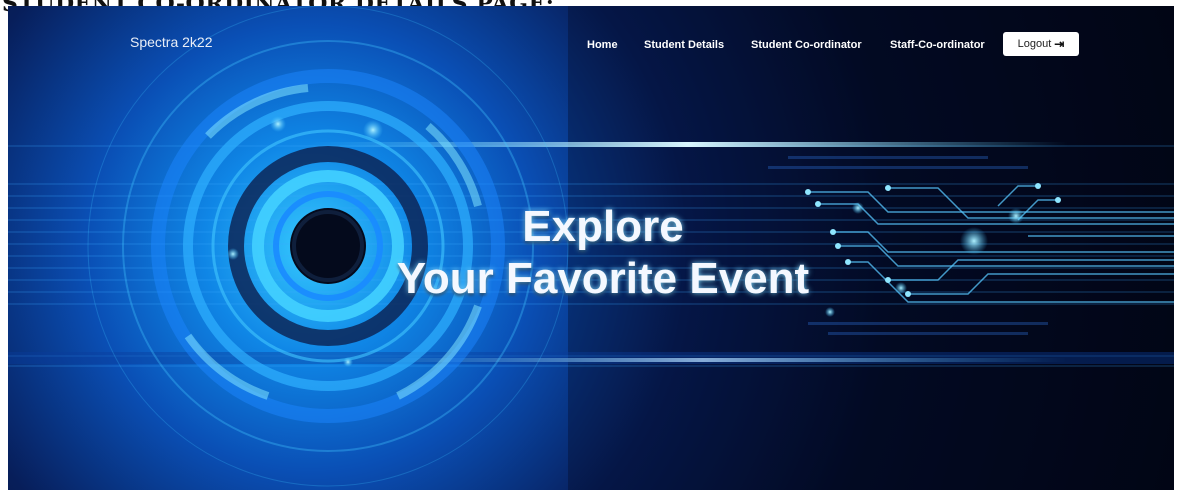 This screenshot has width=1182, height=494. Describe the element at coordinates (1059, 44) in the screenshot. I see `logout-icon: ⇥` at that location.